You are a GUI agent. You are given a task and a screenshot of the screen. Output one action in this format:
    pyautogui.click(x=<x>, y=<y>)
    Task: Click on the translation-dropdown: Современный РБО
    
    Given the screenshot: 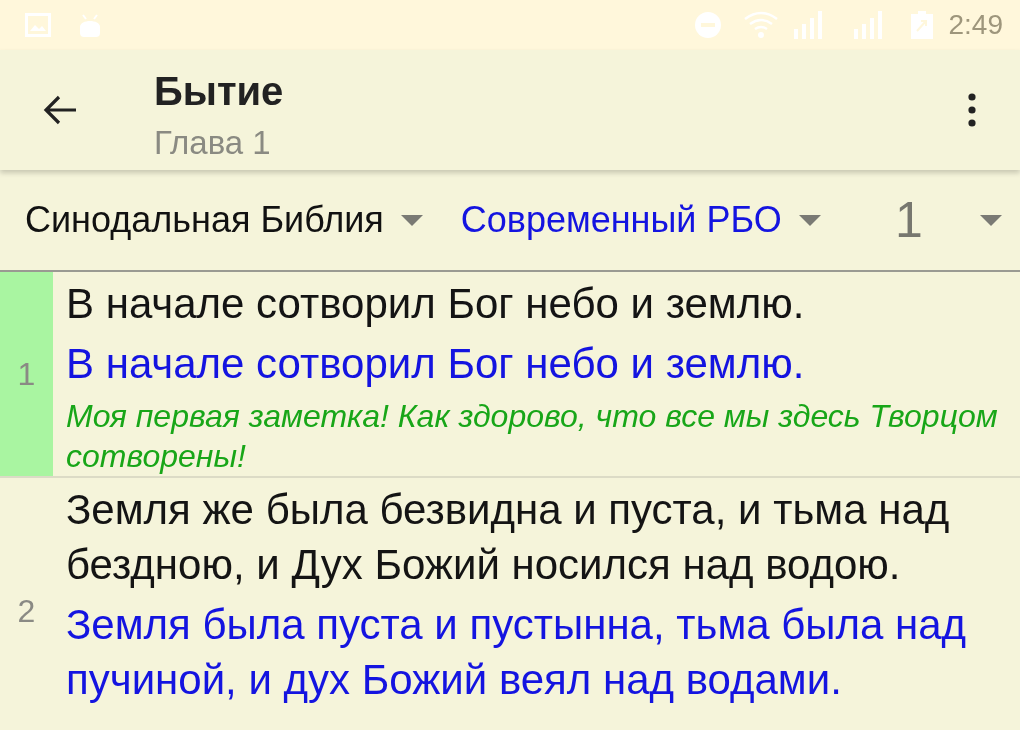 What is the action you would take?
    pyautogui.click(x=640, y=220)
    